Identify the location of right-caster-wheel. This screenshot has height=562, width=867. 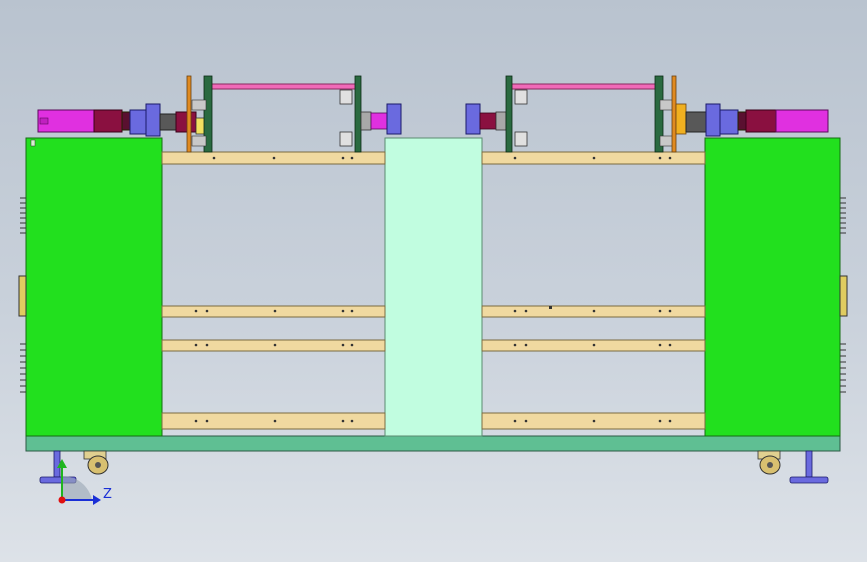
(769, 462).